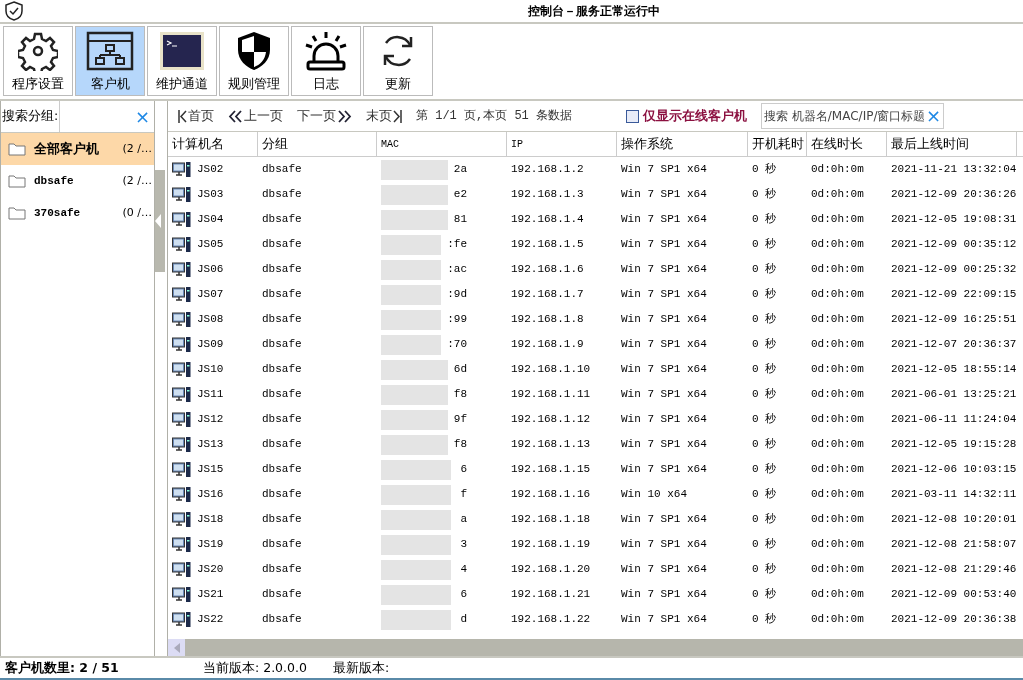 The height and width of the screenshot is (680, 1023). I want to click on horizontal-scrollbar, so click(595, 647).